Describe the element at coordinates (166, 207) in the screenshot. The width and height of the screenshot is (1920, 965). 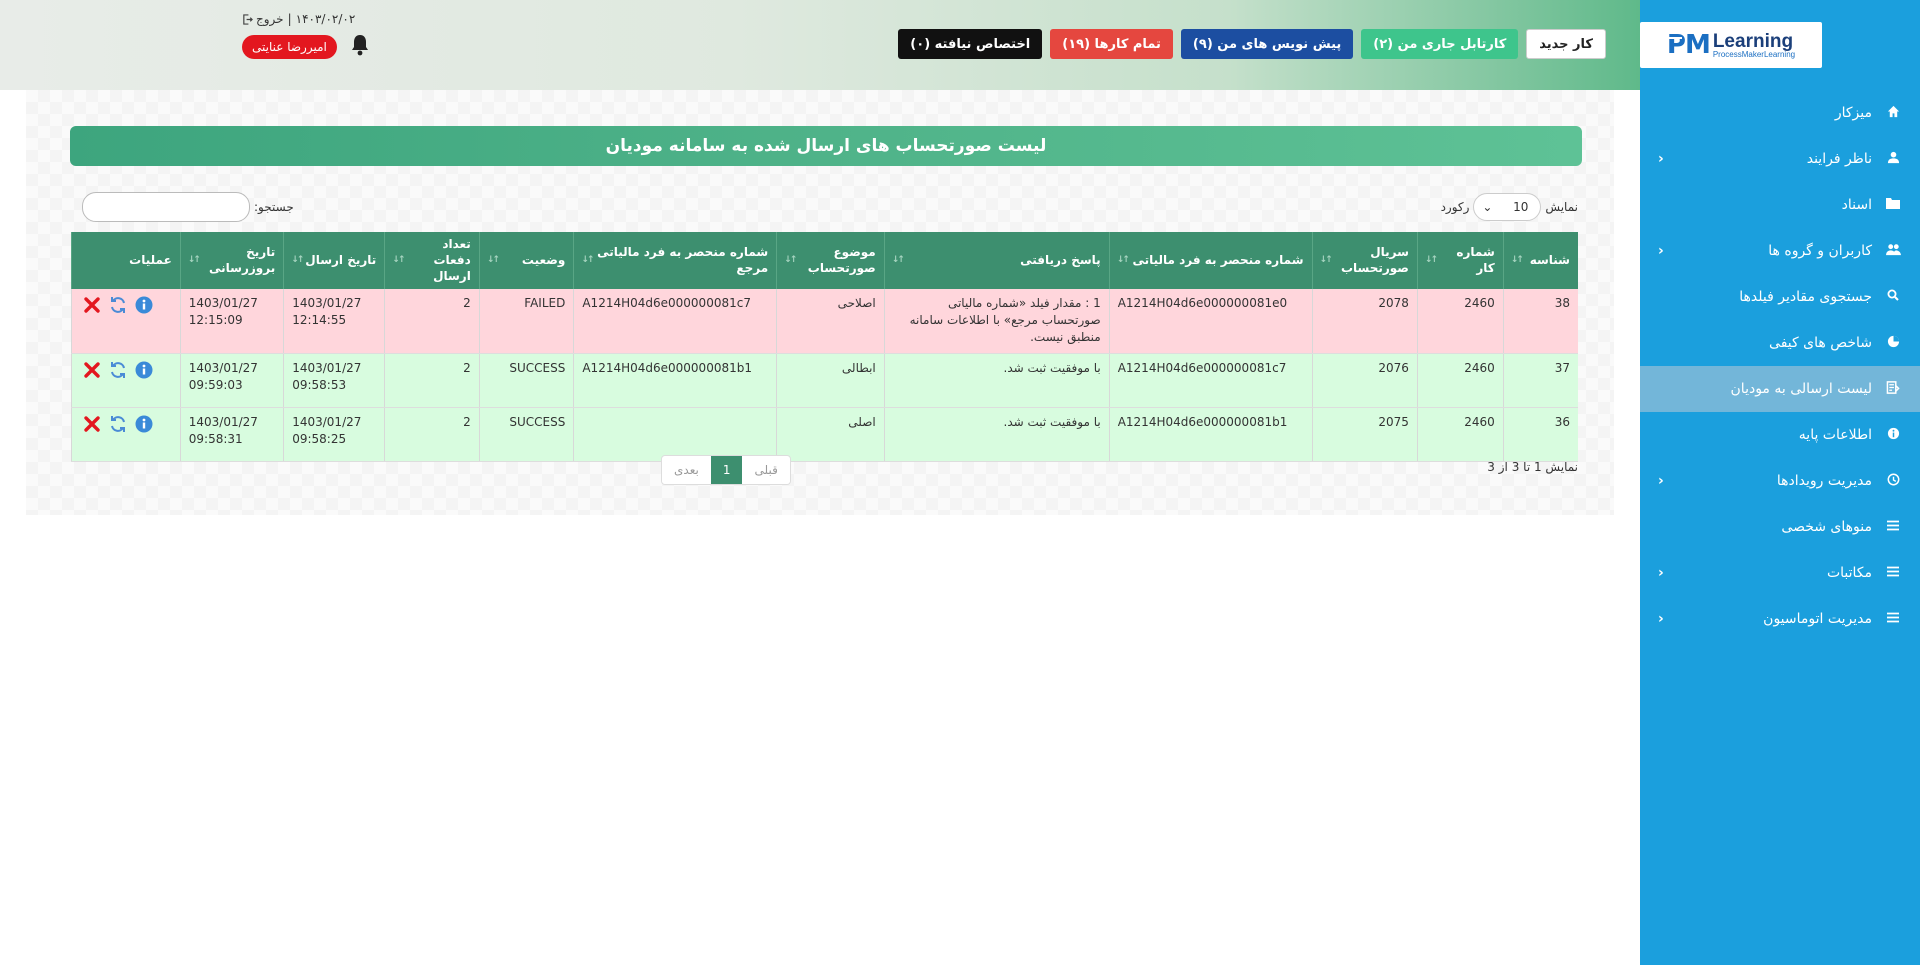
I see `search-input` at that location.